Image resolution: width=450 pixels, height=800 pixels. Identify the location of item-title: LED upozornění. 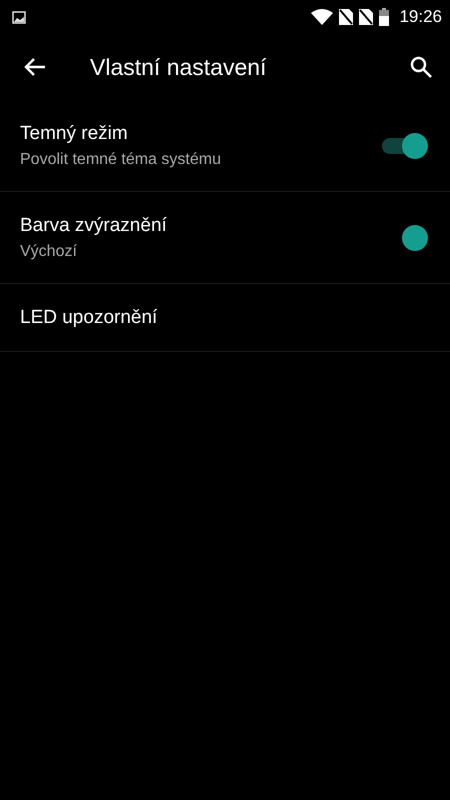
(89, 317).